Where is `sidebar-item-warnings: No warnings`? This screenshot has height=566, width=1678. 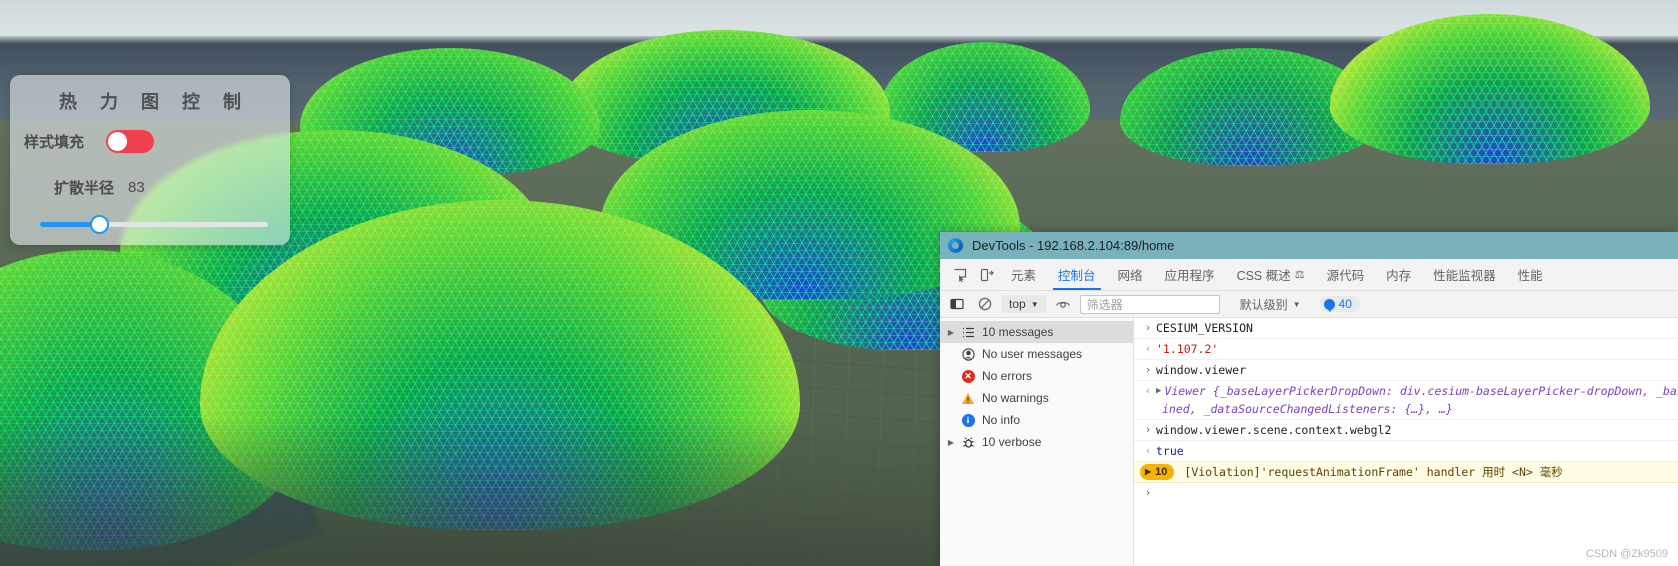 sidebar-item-warnings: No warnings is located at coordinates (1036, 398).